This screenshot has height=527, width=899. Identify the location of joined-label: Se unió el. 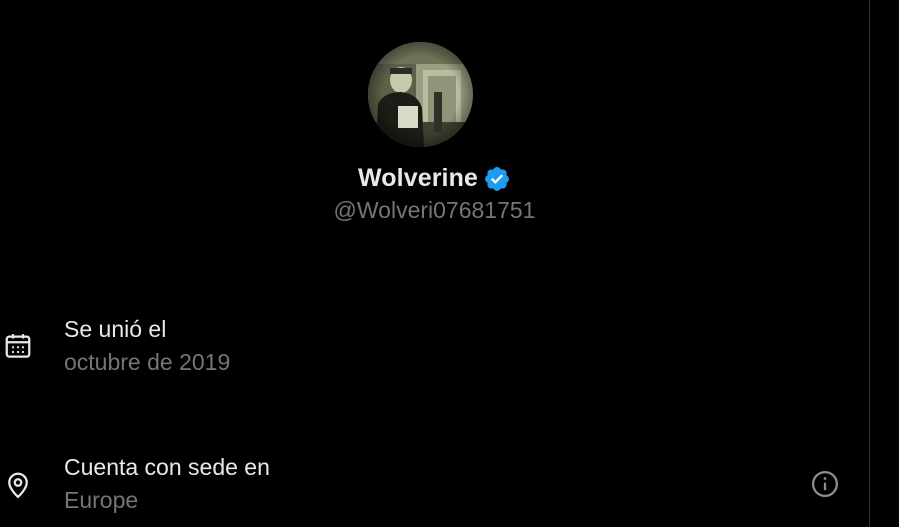
(115, 329).